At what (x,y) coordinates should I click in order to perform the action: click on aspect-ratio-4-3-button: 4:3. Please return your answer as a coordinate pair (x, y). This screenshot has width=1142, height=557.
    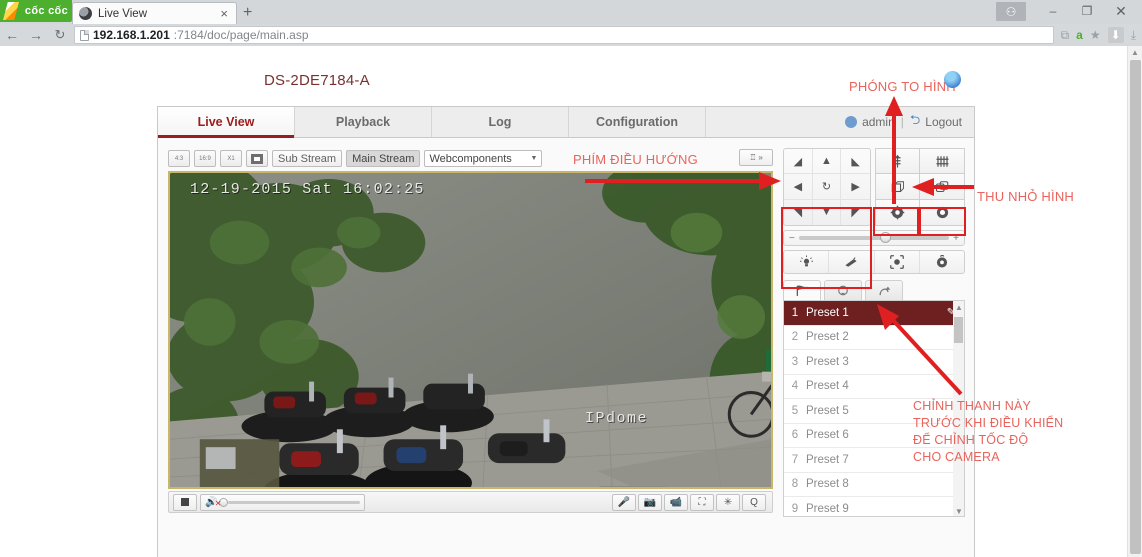
    Looking at the image, I should click on (179, 158).